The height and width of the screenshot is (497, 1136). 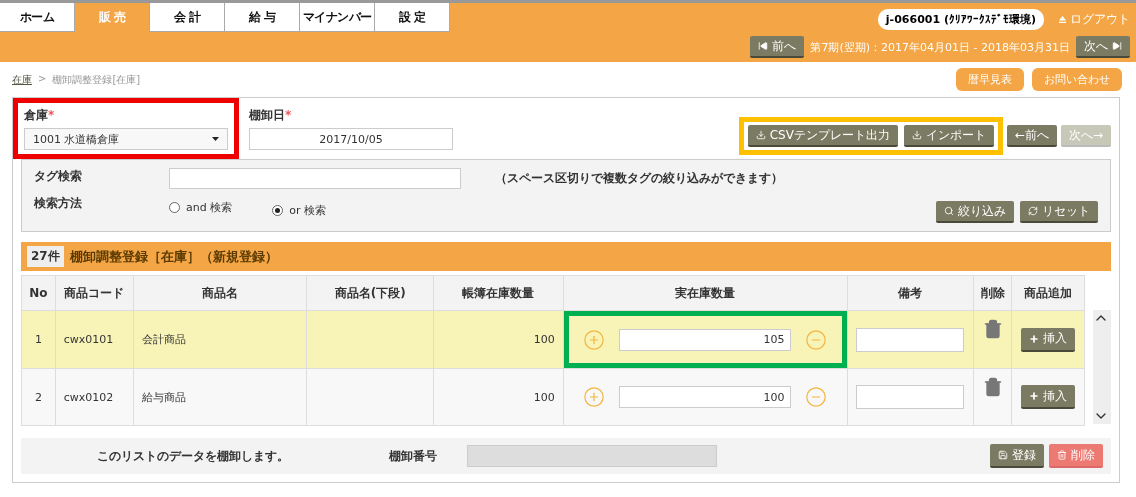 What do you see at coordinates (38, 397) in the screenshot?
I see `table-cell: 2` at bounding box center [38, 397].